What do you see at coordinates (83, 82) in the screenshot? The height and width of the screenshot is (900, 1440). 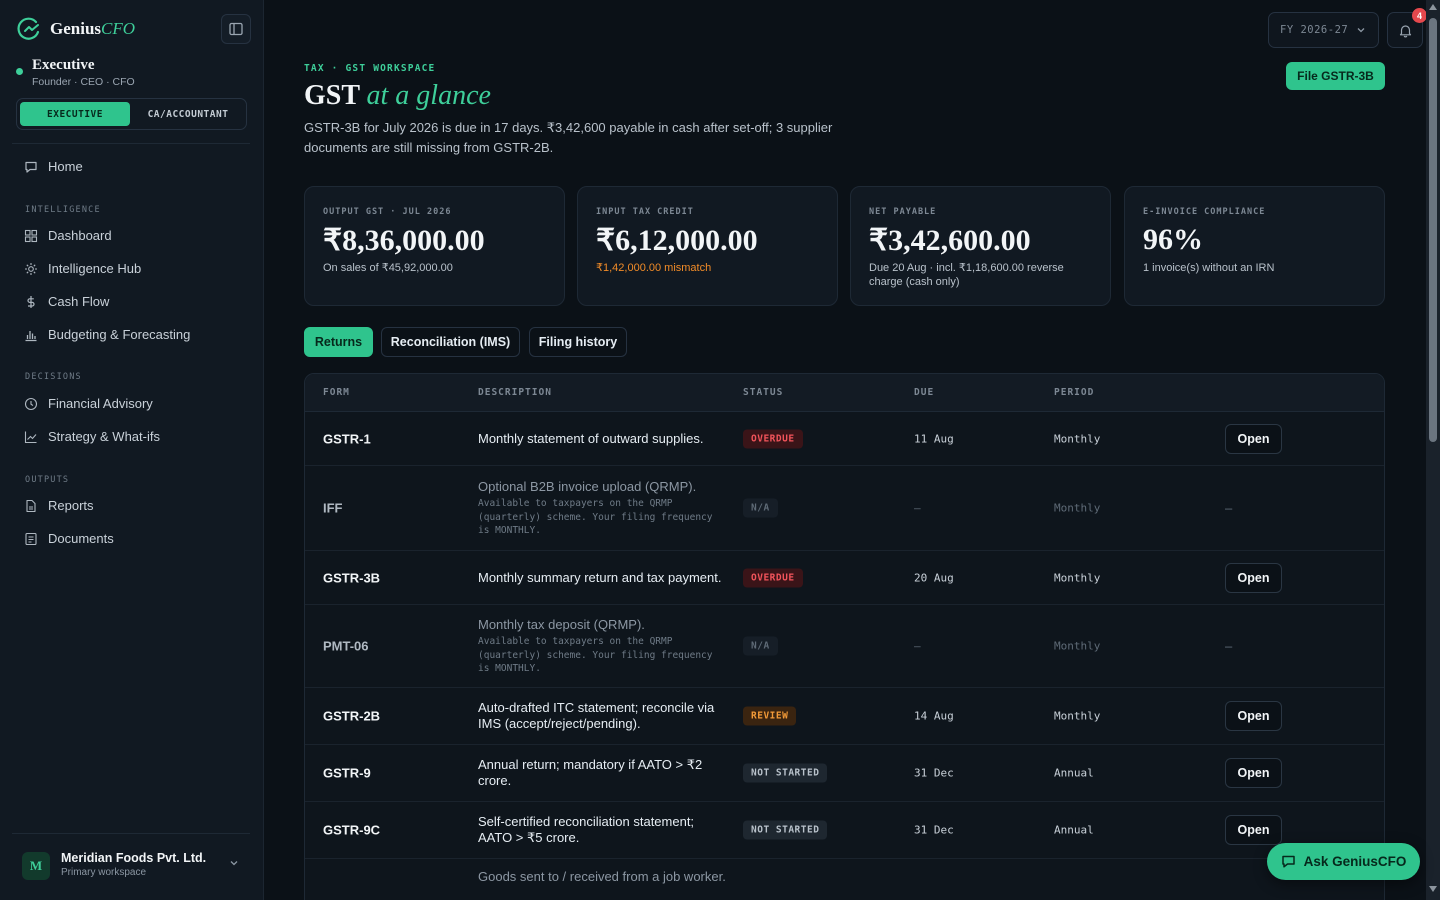 I see `role-subtitle: Founder · CEO · CFO` at bounding box center [83, 82].